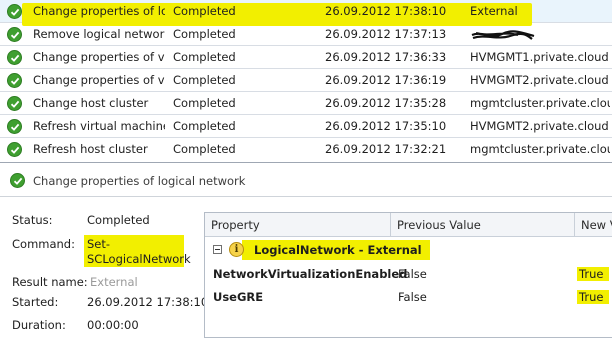 This screenshot has height=338, width=612. Describe the element at coordinates (236, 249) in the screenshot. I see `info-icon: i` at that location.